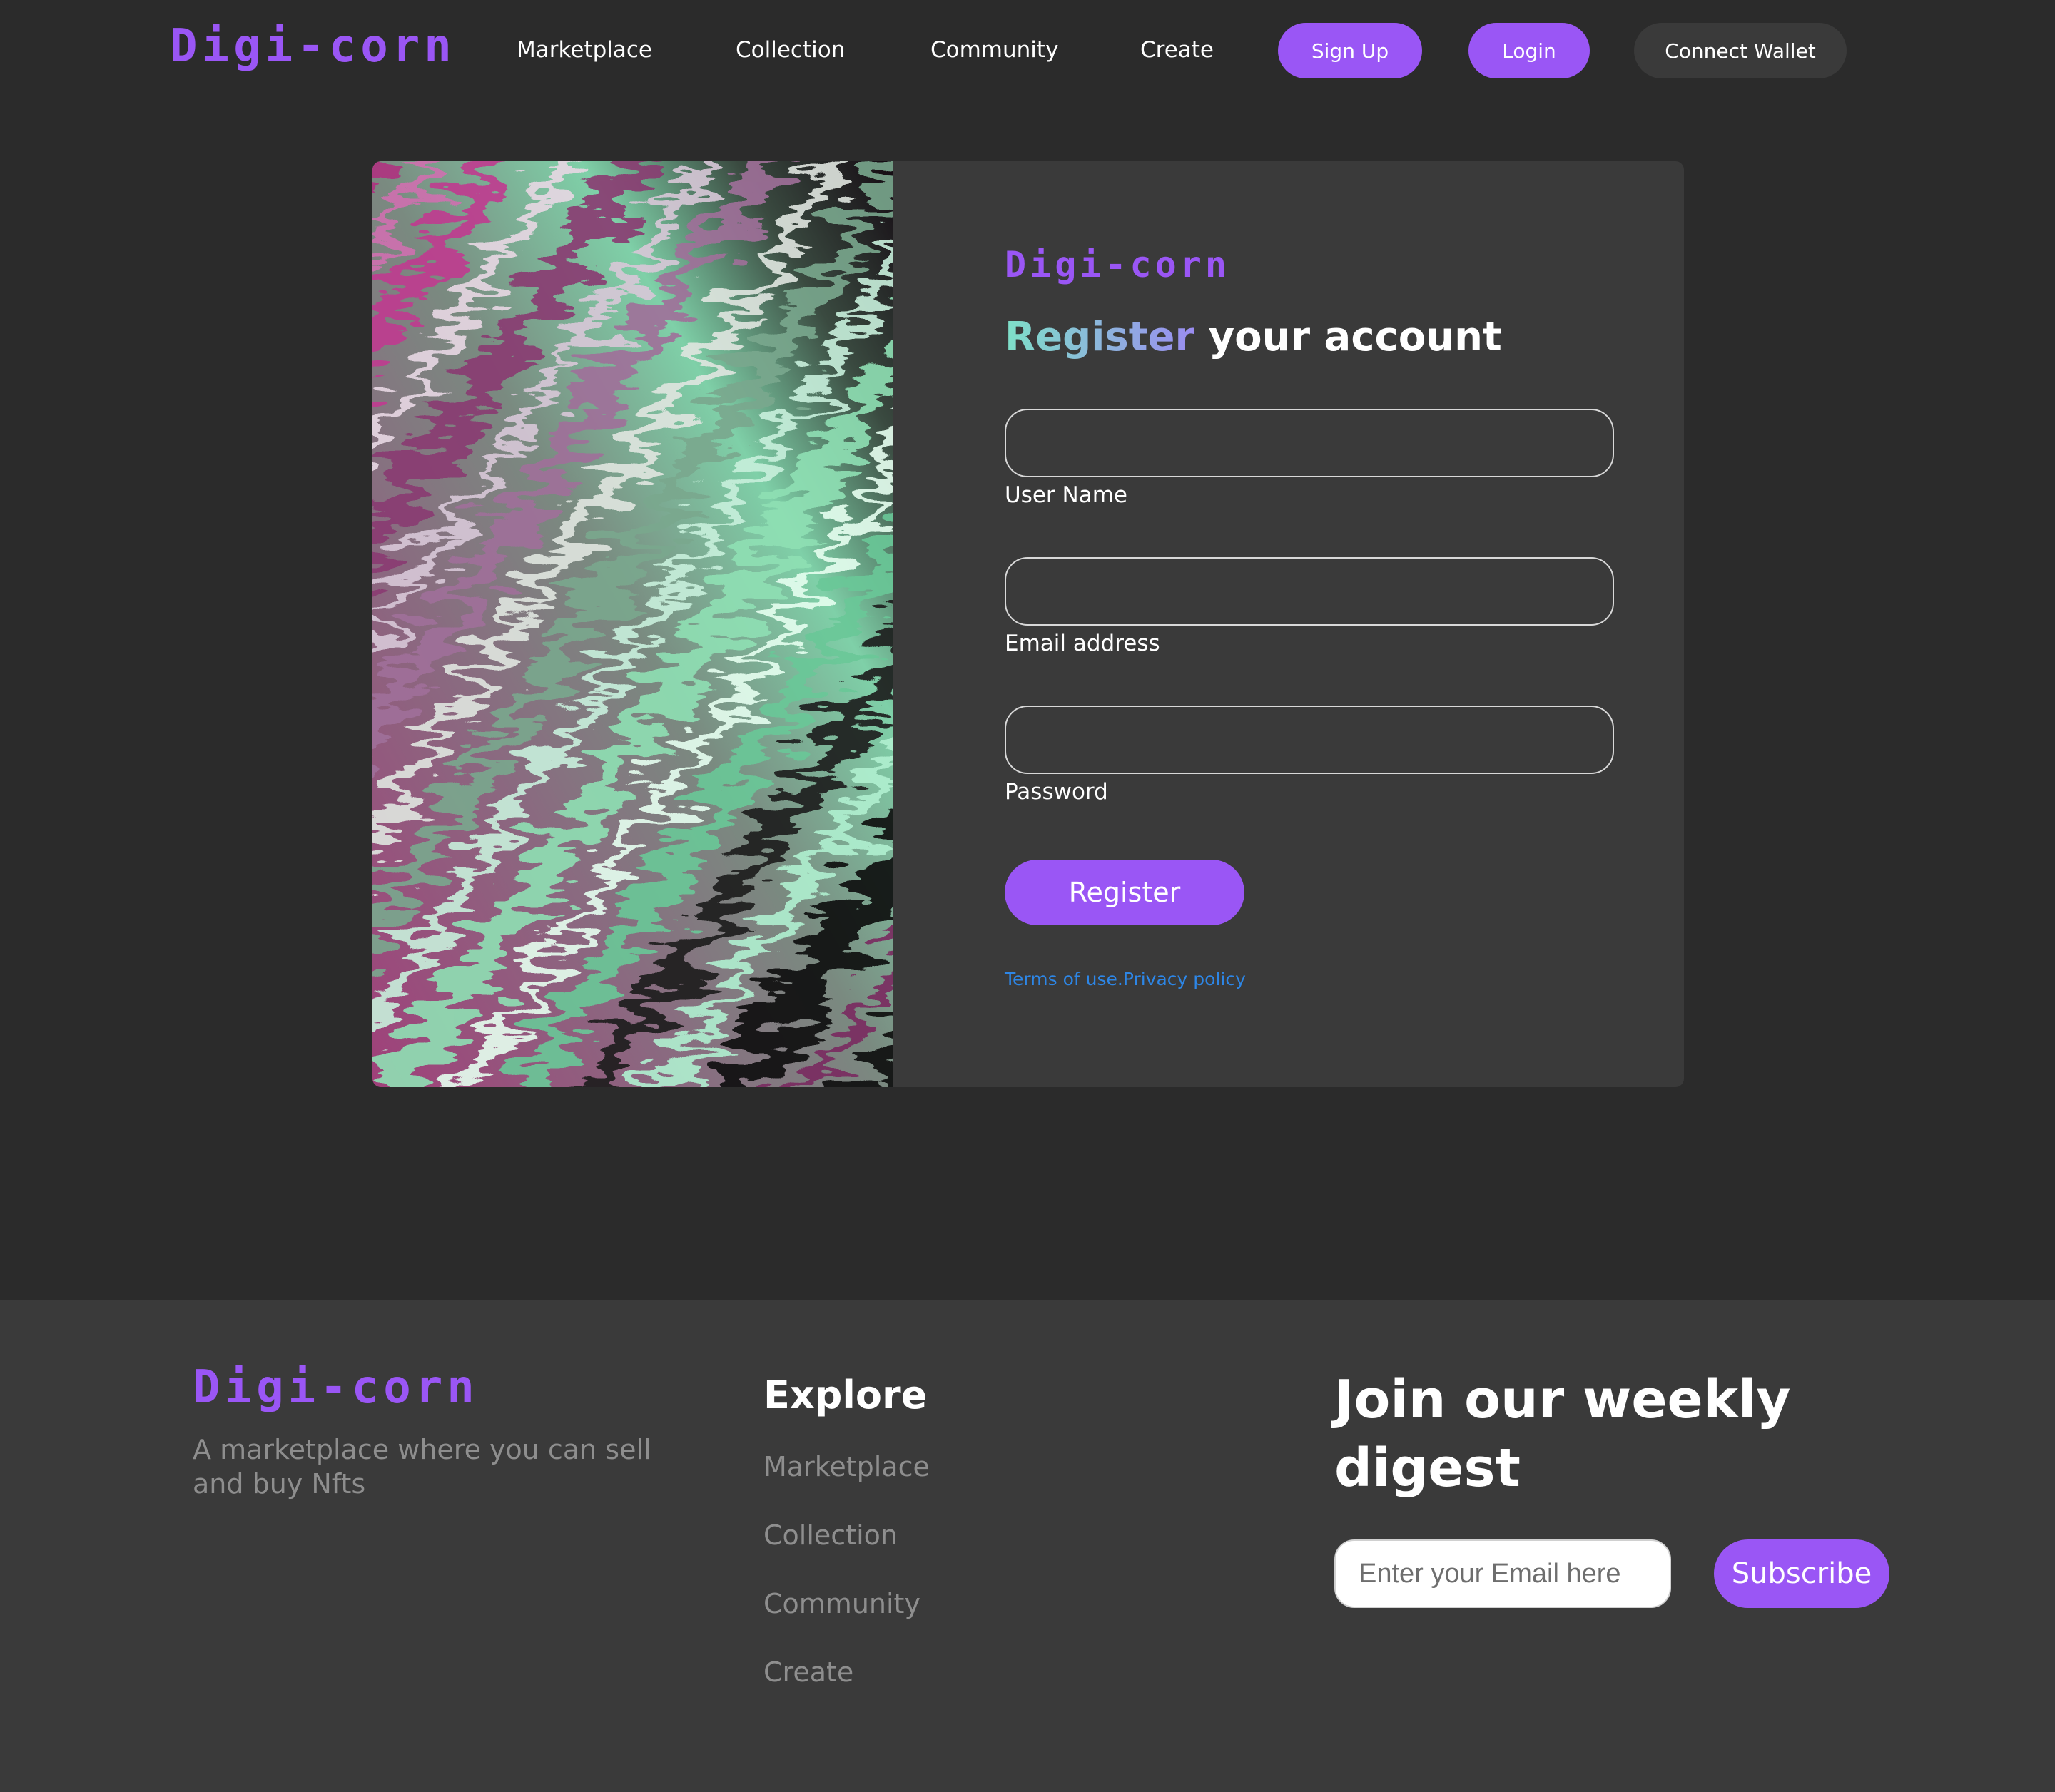  I want to click on form-title-rest: your account, so click(1355, 337).